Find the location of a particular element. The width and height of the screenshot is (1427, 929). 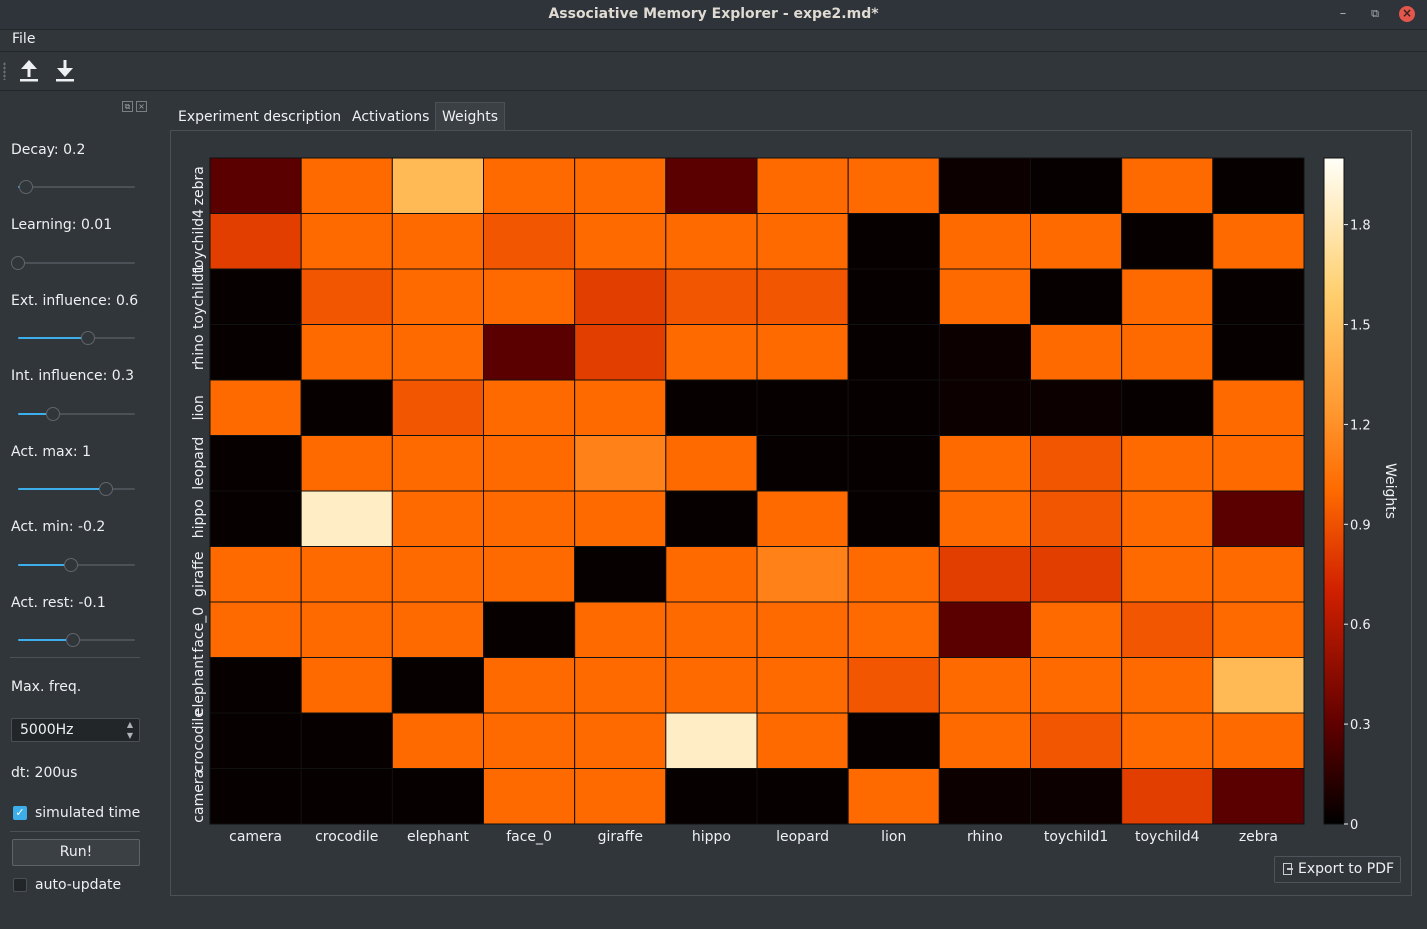

colorbar-tick-label: 0.9 is located at coordinates (1360, 525).